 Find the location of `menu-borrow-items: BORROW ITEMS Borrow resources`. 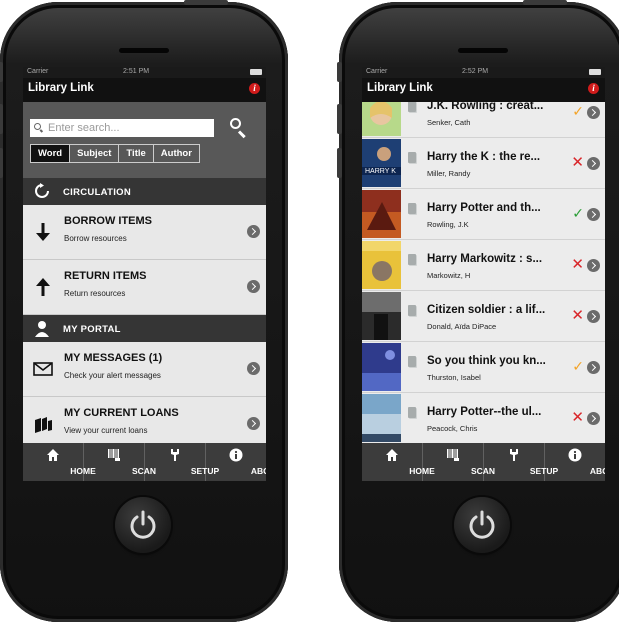

menu-borrow-items: BORROW ITEMS Borrow resources is located at coordinates (144, 232).